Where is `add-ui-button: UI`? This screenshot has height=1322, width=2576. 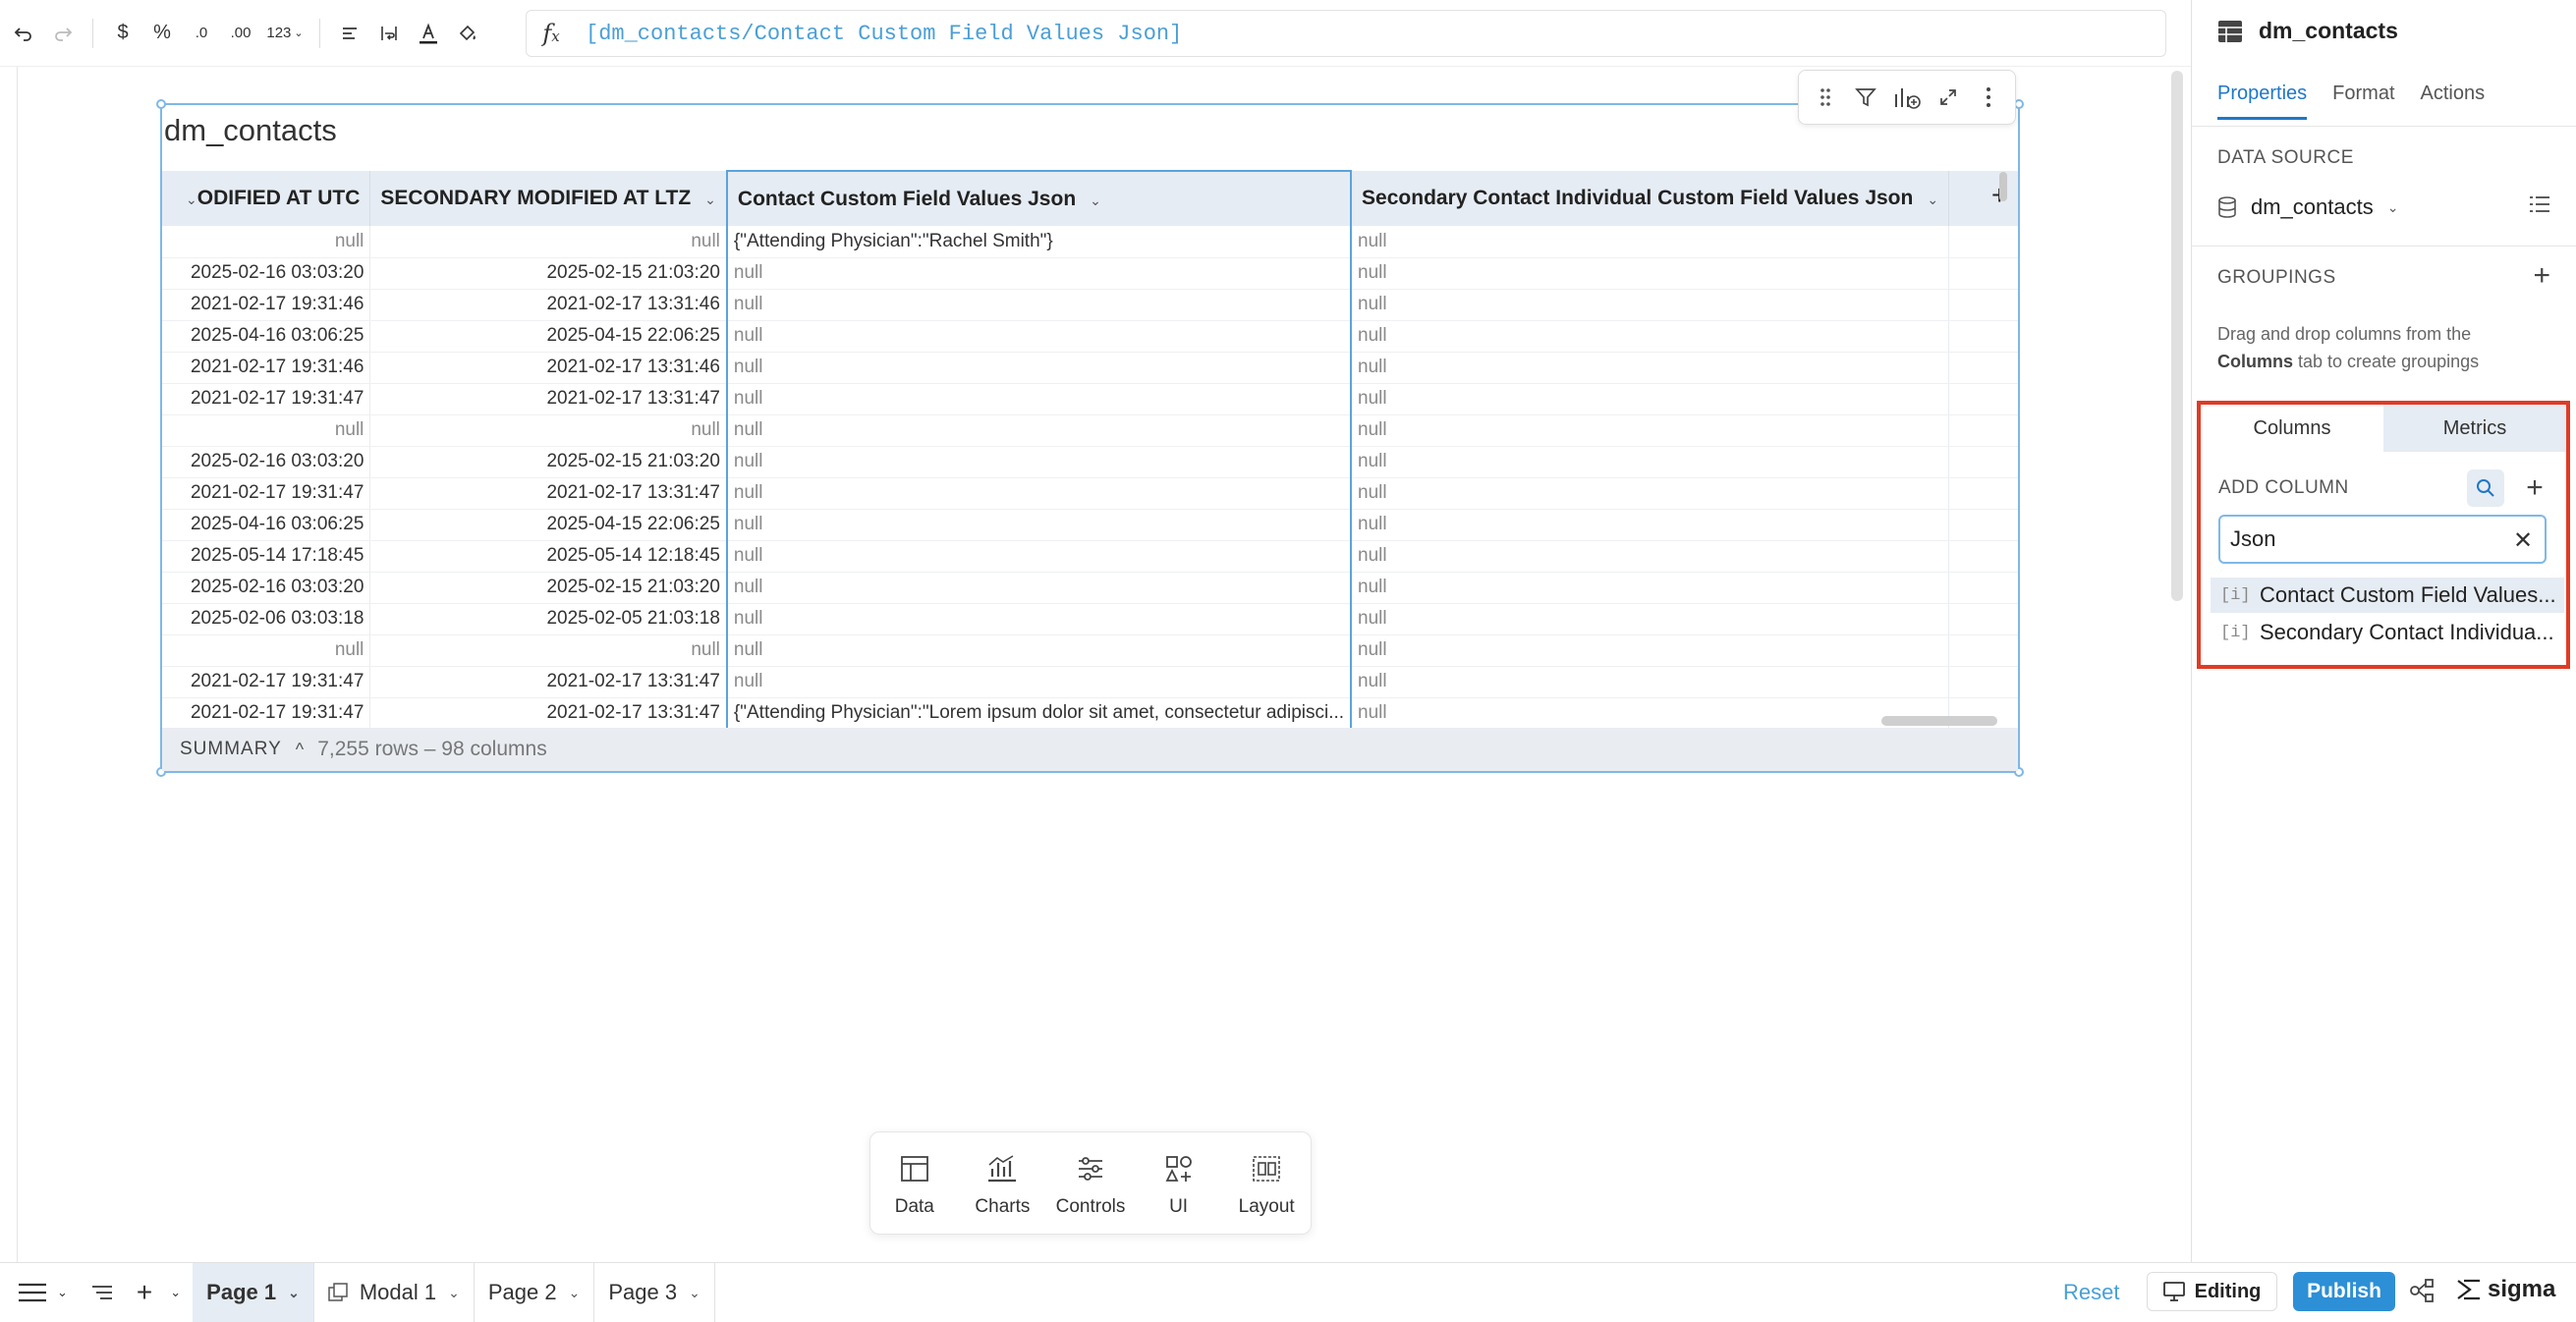 add-ui-button: UI is located at coordinates (1179, 1183).